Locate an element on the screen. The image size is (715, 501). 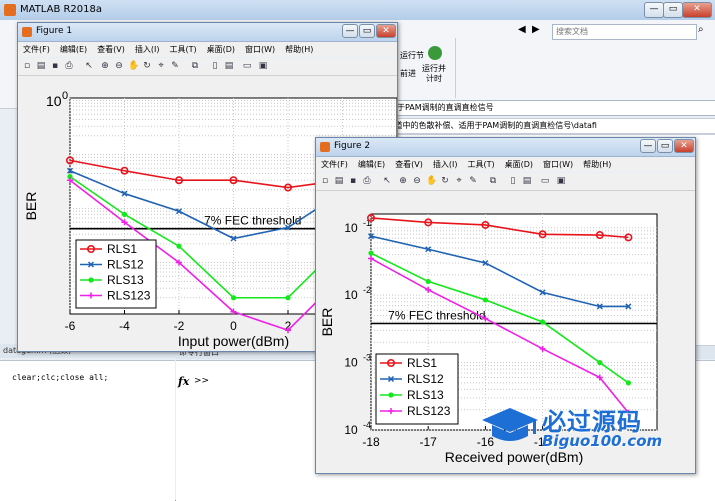
run-and-time-label: 运行并 计时 is located at coordinates (434, 74).